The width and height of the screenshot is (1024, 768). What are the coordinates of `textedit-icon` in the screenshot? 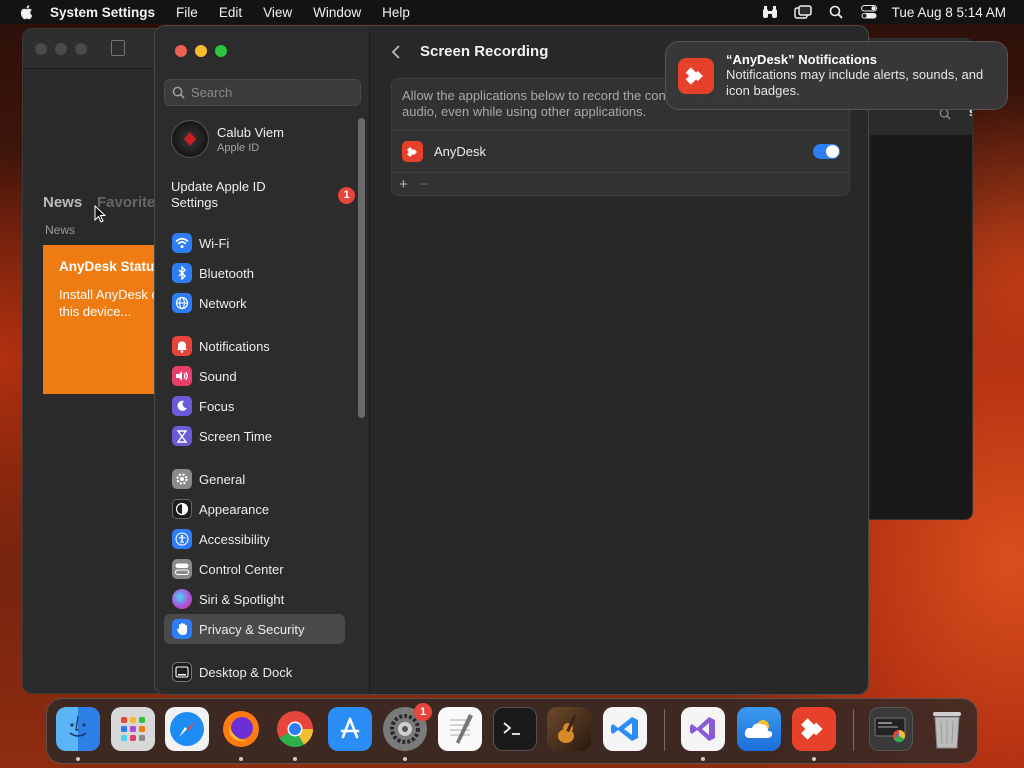 It's located at (460, 729).